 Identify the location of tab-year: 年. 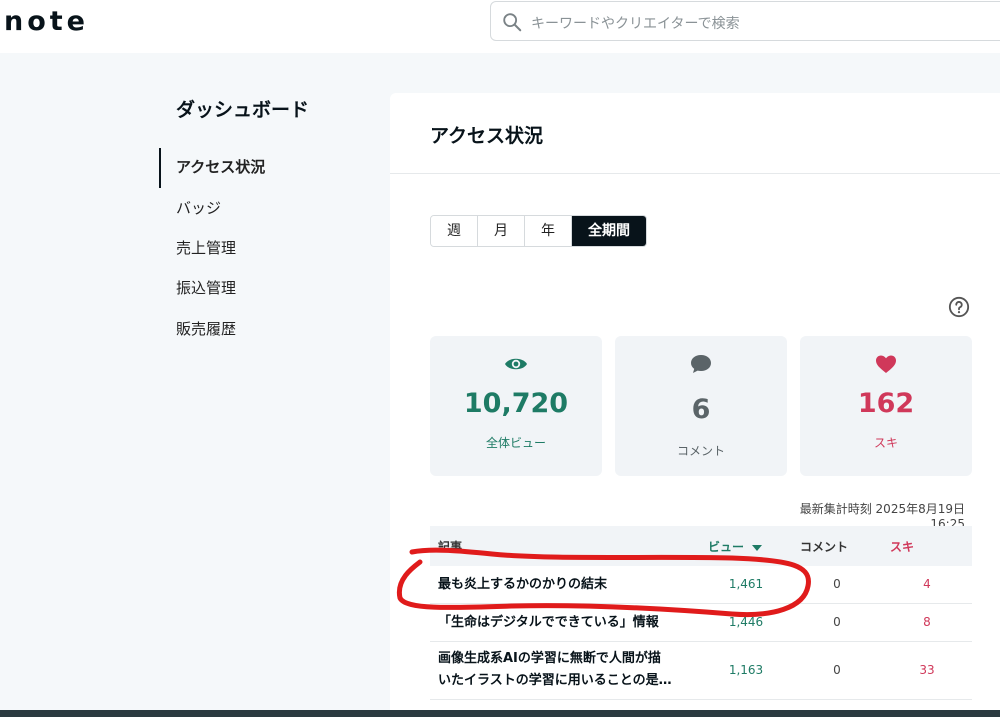
(548, 231).